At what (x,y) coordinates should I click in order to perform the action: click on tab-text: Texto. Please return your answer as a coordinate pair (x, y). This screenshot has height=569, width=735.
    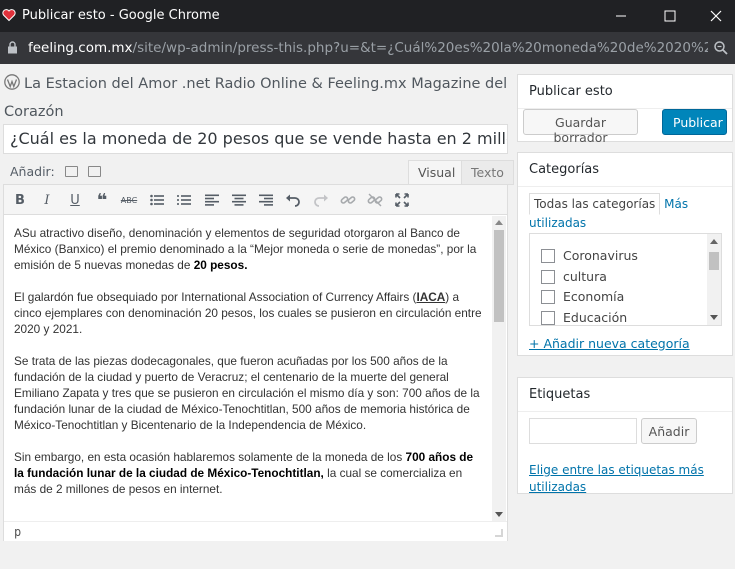
    Looking at the image, I should click on (487, 172).